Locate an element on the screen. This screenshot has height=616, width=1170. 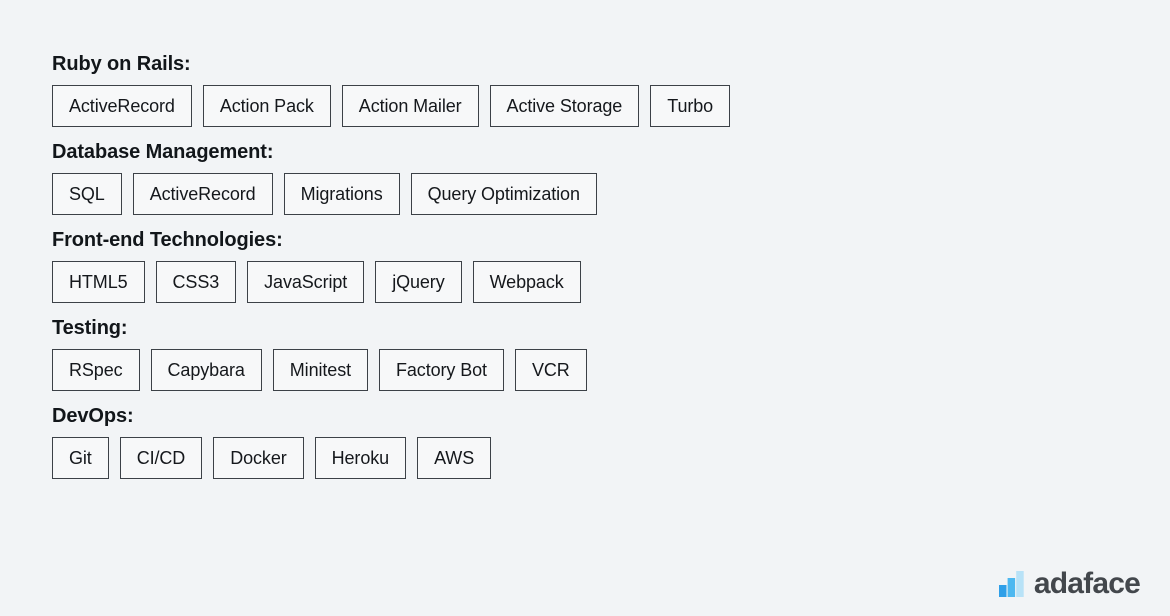
skill-chip: Docker is located at coordinates (258, 458).